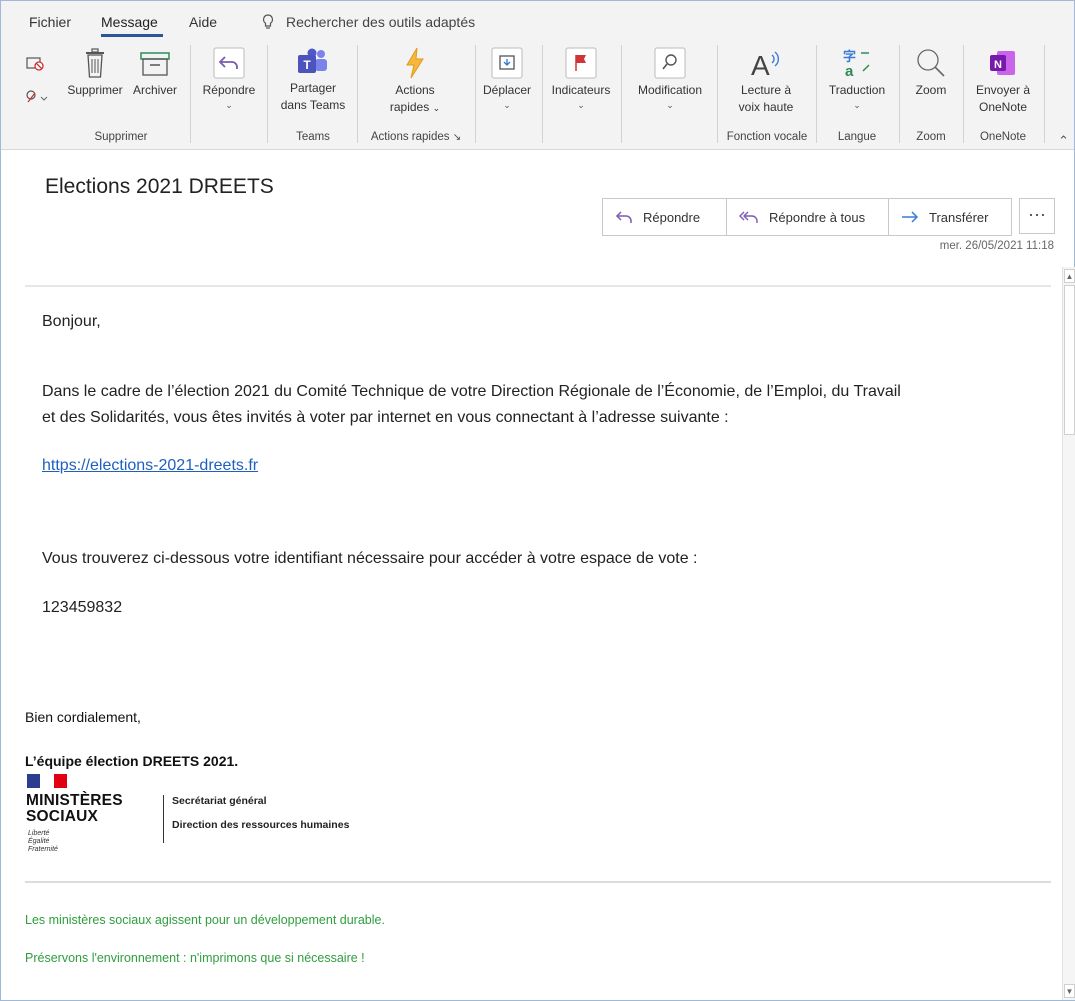 The height and width of the screenshot is (1001, 1075). Describe the element at coordinates (672, 217) in the screenshot. I see `reply-label: Répondre` at that location.